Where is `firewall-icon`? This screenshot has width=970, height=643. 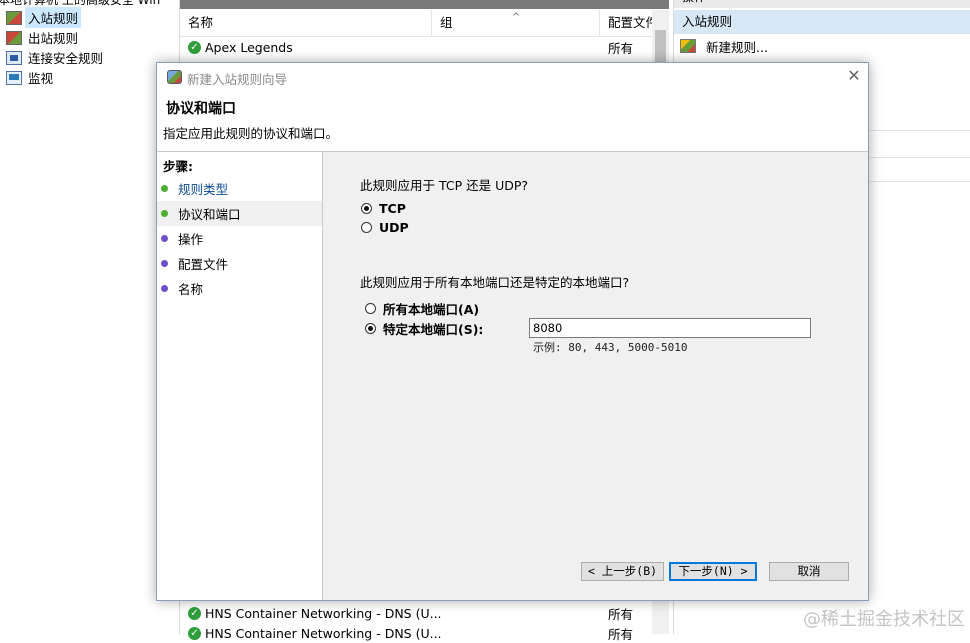 firewall-icon is located at coordinates (174, 77).